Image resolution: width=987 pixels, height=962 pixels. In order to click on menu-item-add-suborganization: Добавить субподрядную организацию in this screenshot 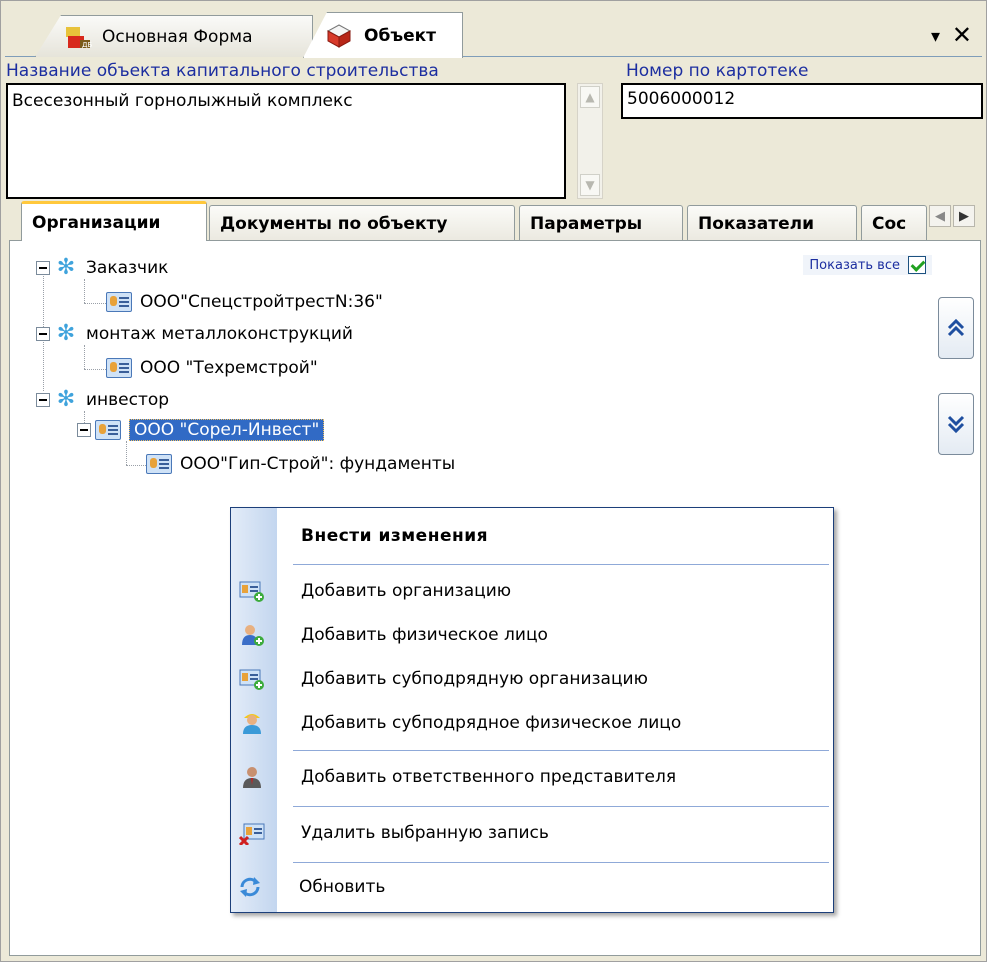, I will do `click(532, 679)`.